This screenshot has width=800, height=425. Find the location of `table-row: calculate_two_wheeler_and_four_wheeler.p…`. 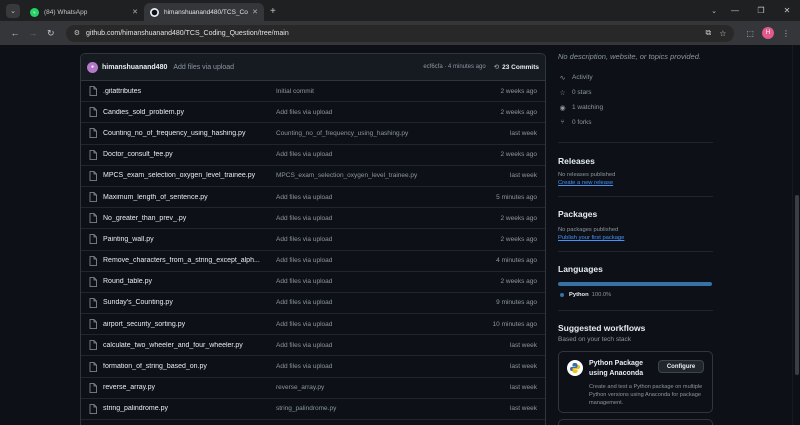

table-row: calculate_two_wheeler_and_four_wheeler.p… is located at coordinates (313, 346).